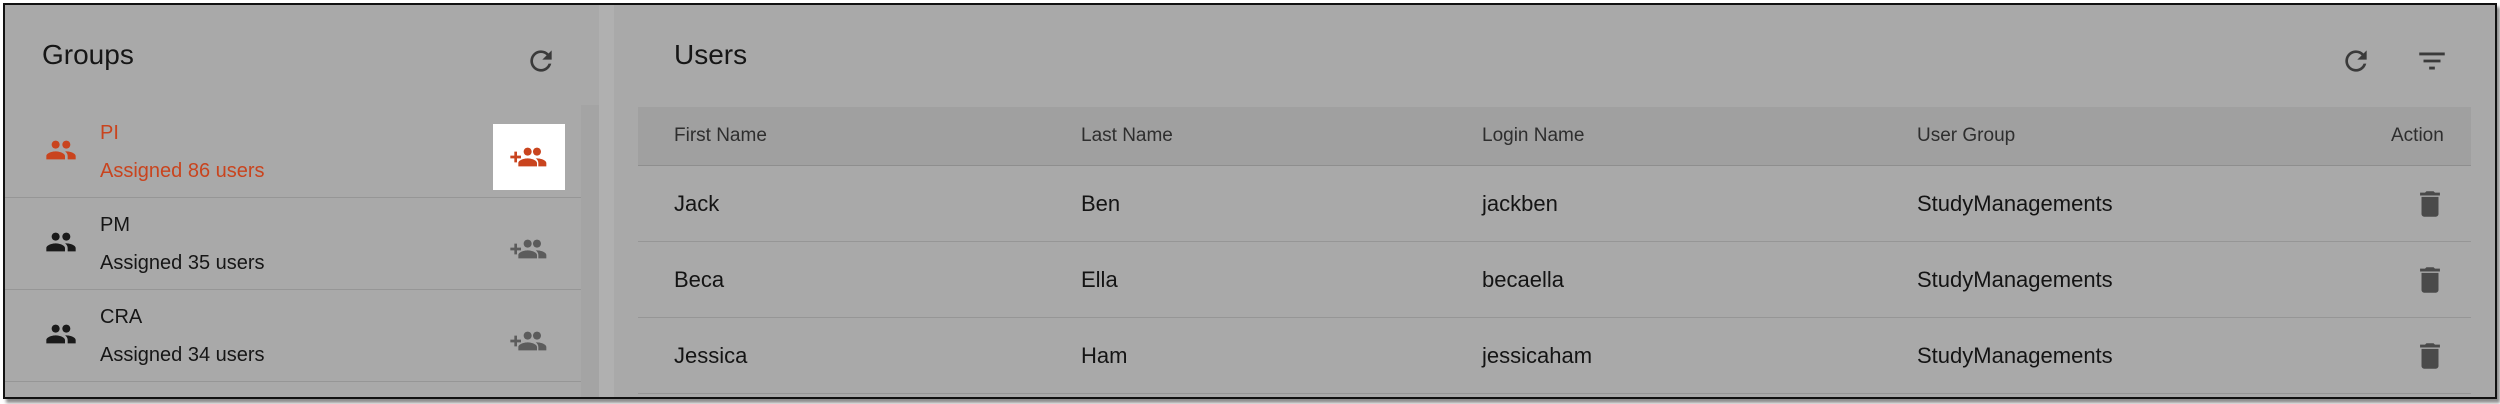 The image size is (2500, 404). What do you see at coordinates (182, 171) in the screenshot?
I see `group-user-count: Assigned 86 users` at bounding box center [182, 171].